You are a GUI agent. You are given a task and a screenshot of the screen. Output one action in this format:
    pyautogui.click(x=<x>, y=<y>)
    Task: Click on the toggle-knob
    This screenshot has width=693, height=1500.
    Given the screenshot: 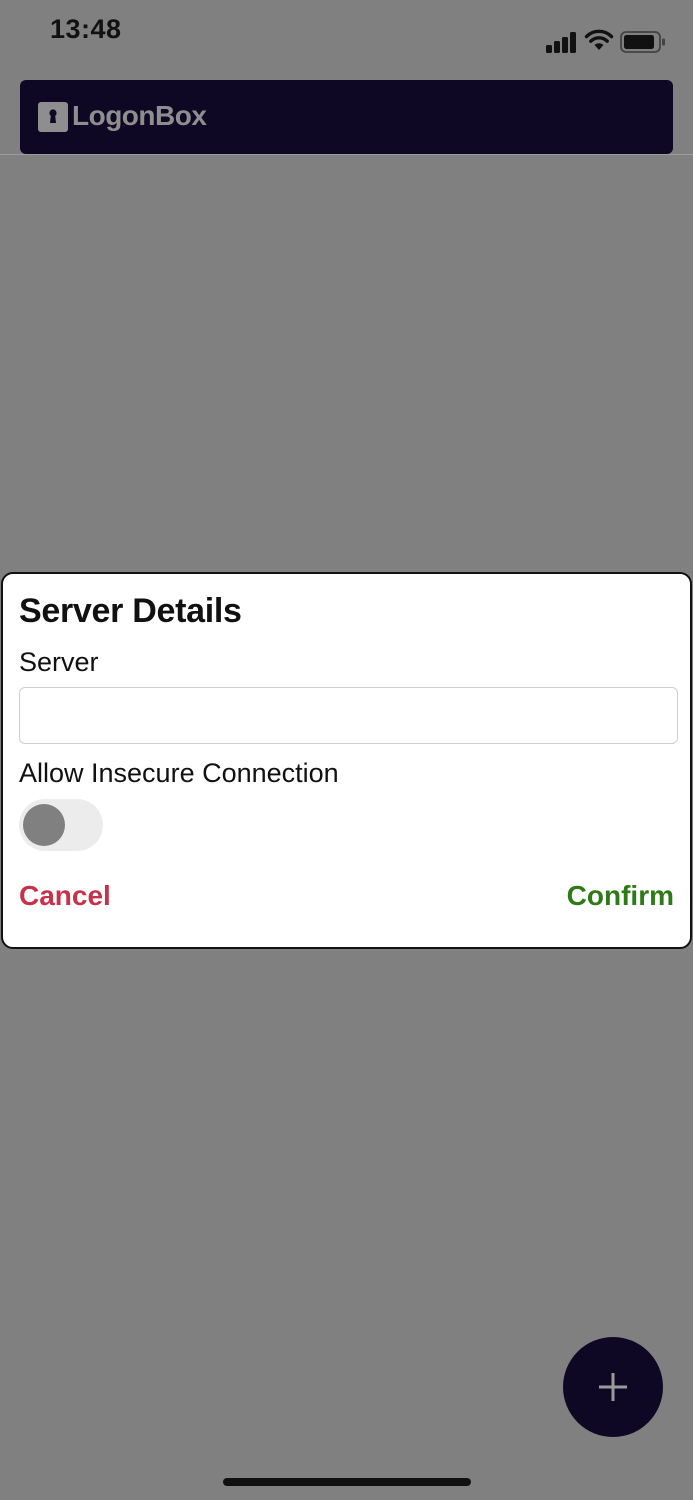 What is the action you would take?
    pyautogui.click(x=44, y=825)
    